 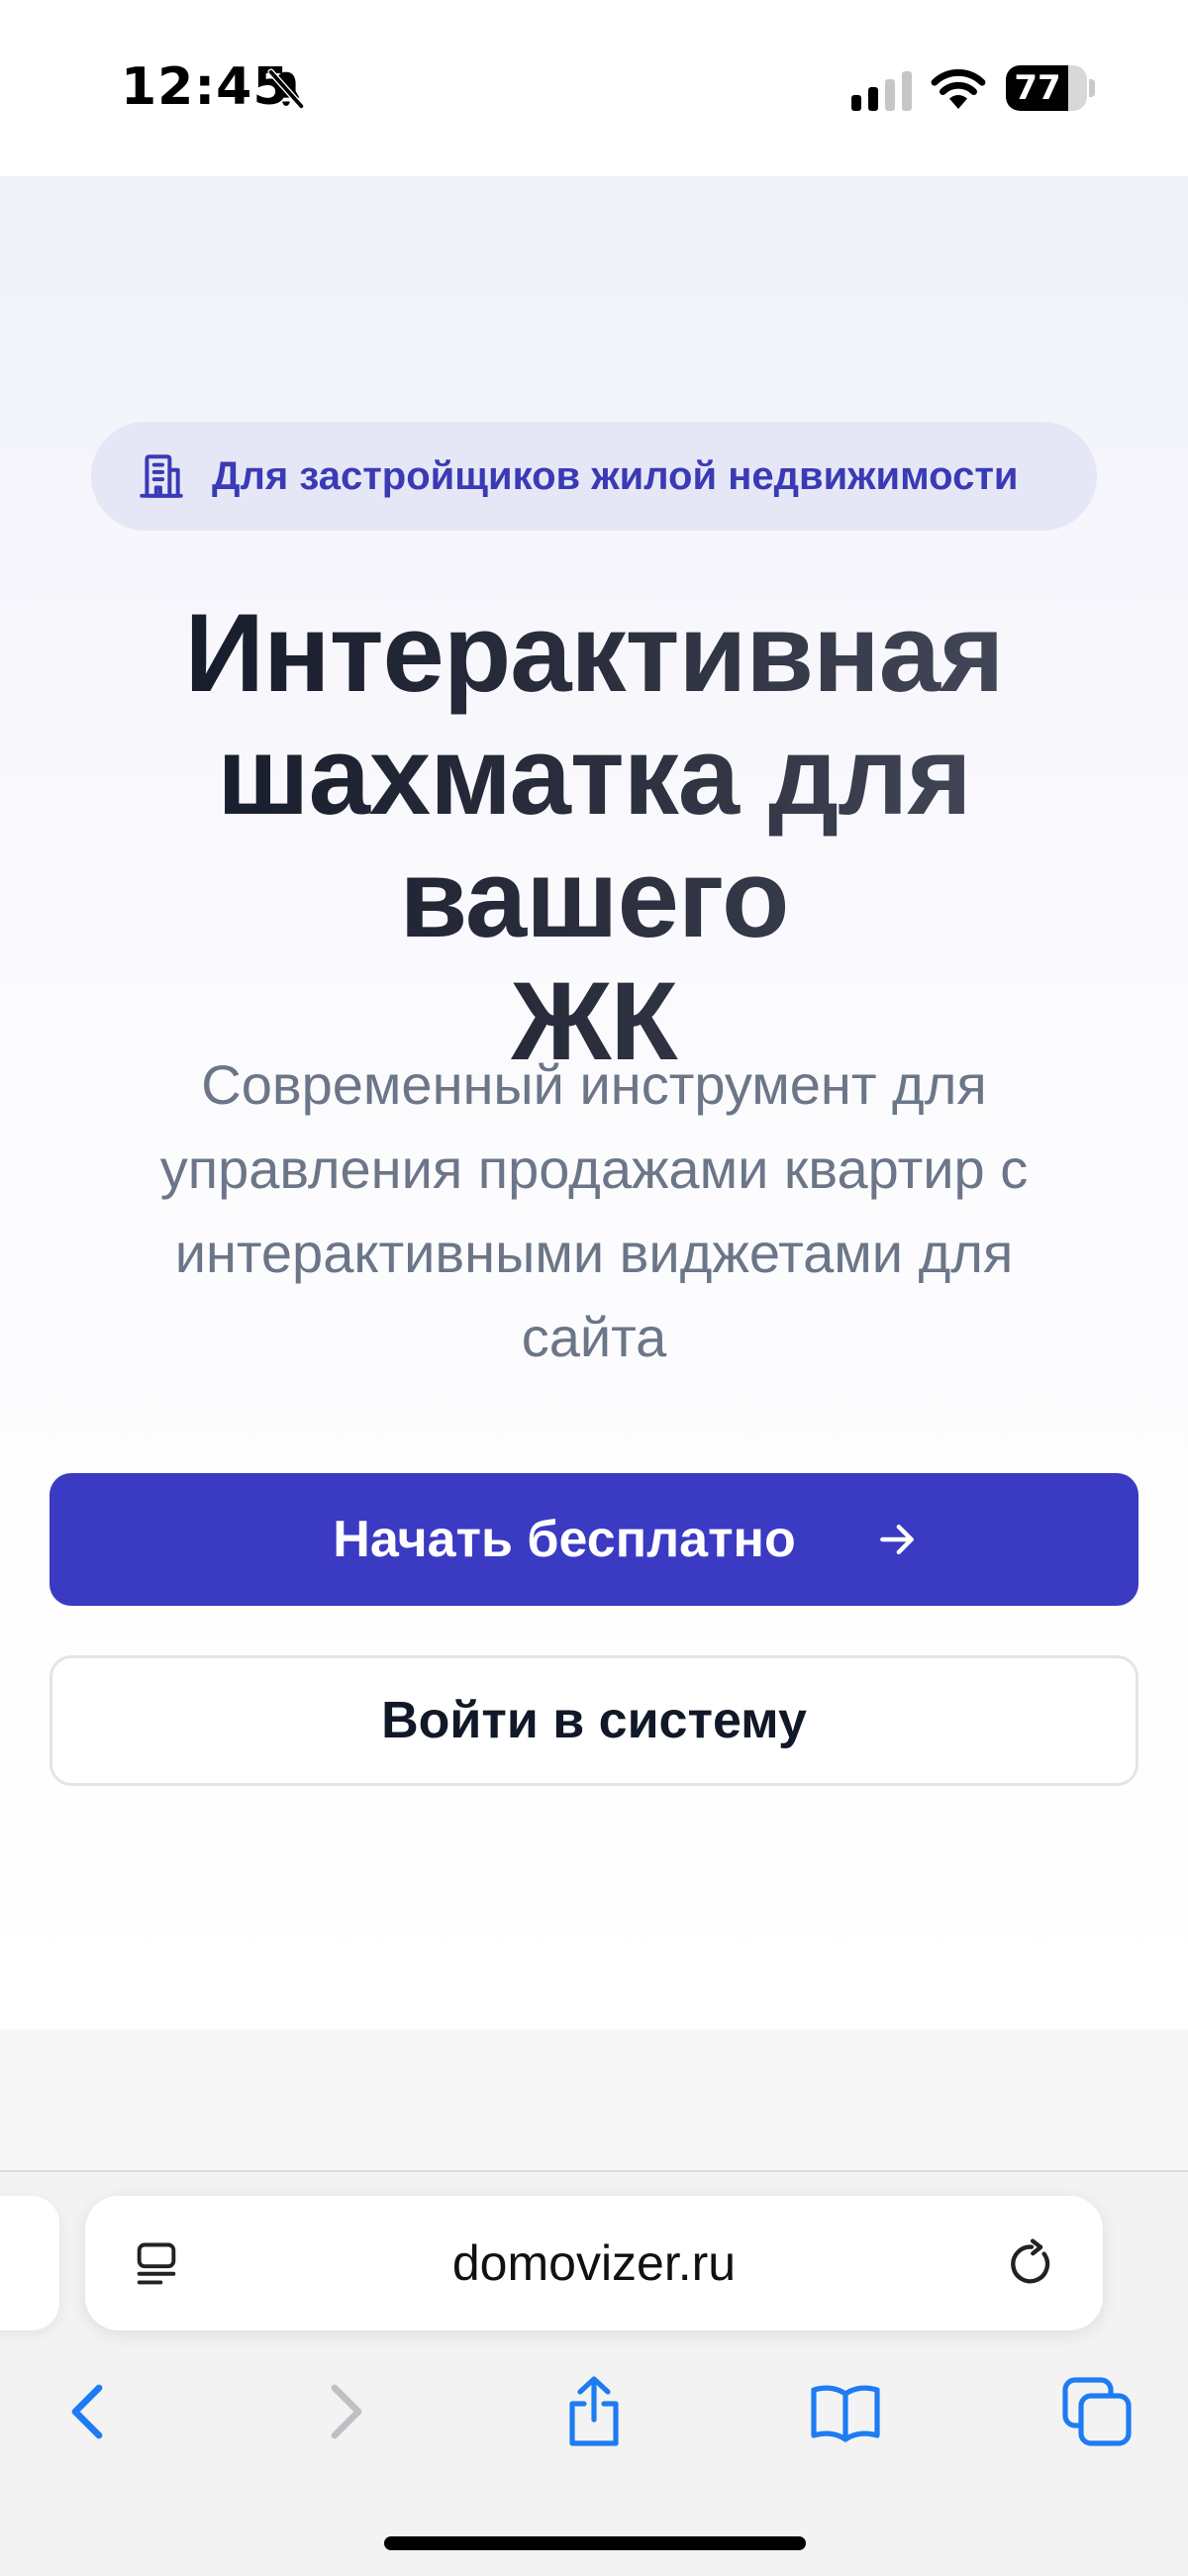 I want to click on bell-slash-icon, so click(x=286, y=89).